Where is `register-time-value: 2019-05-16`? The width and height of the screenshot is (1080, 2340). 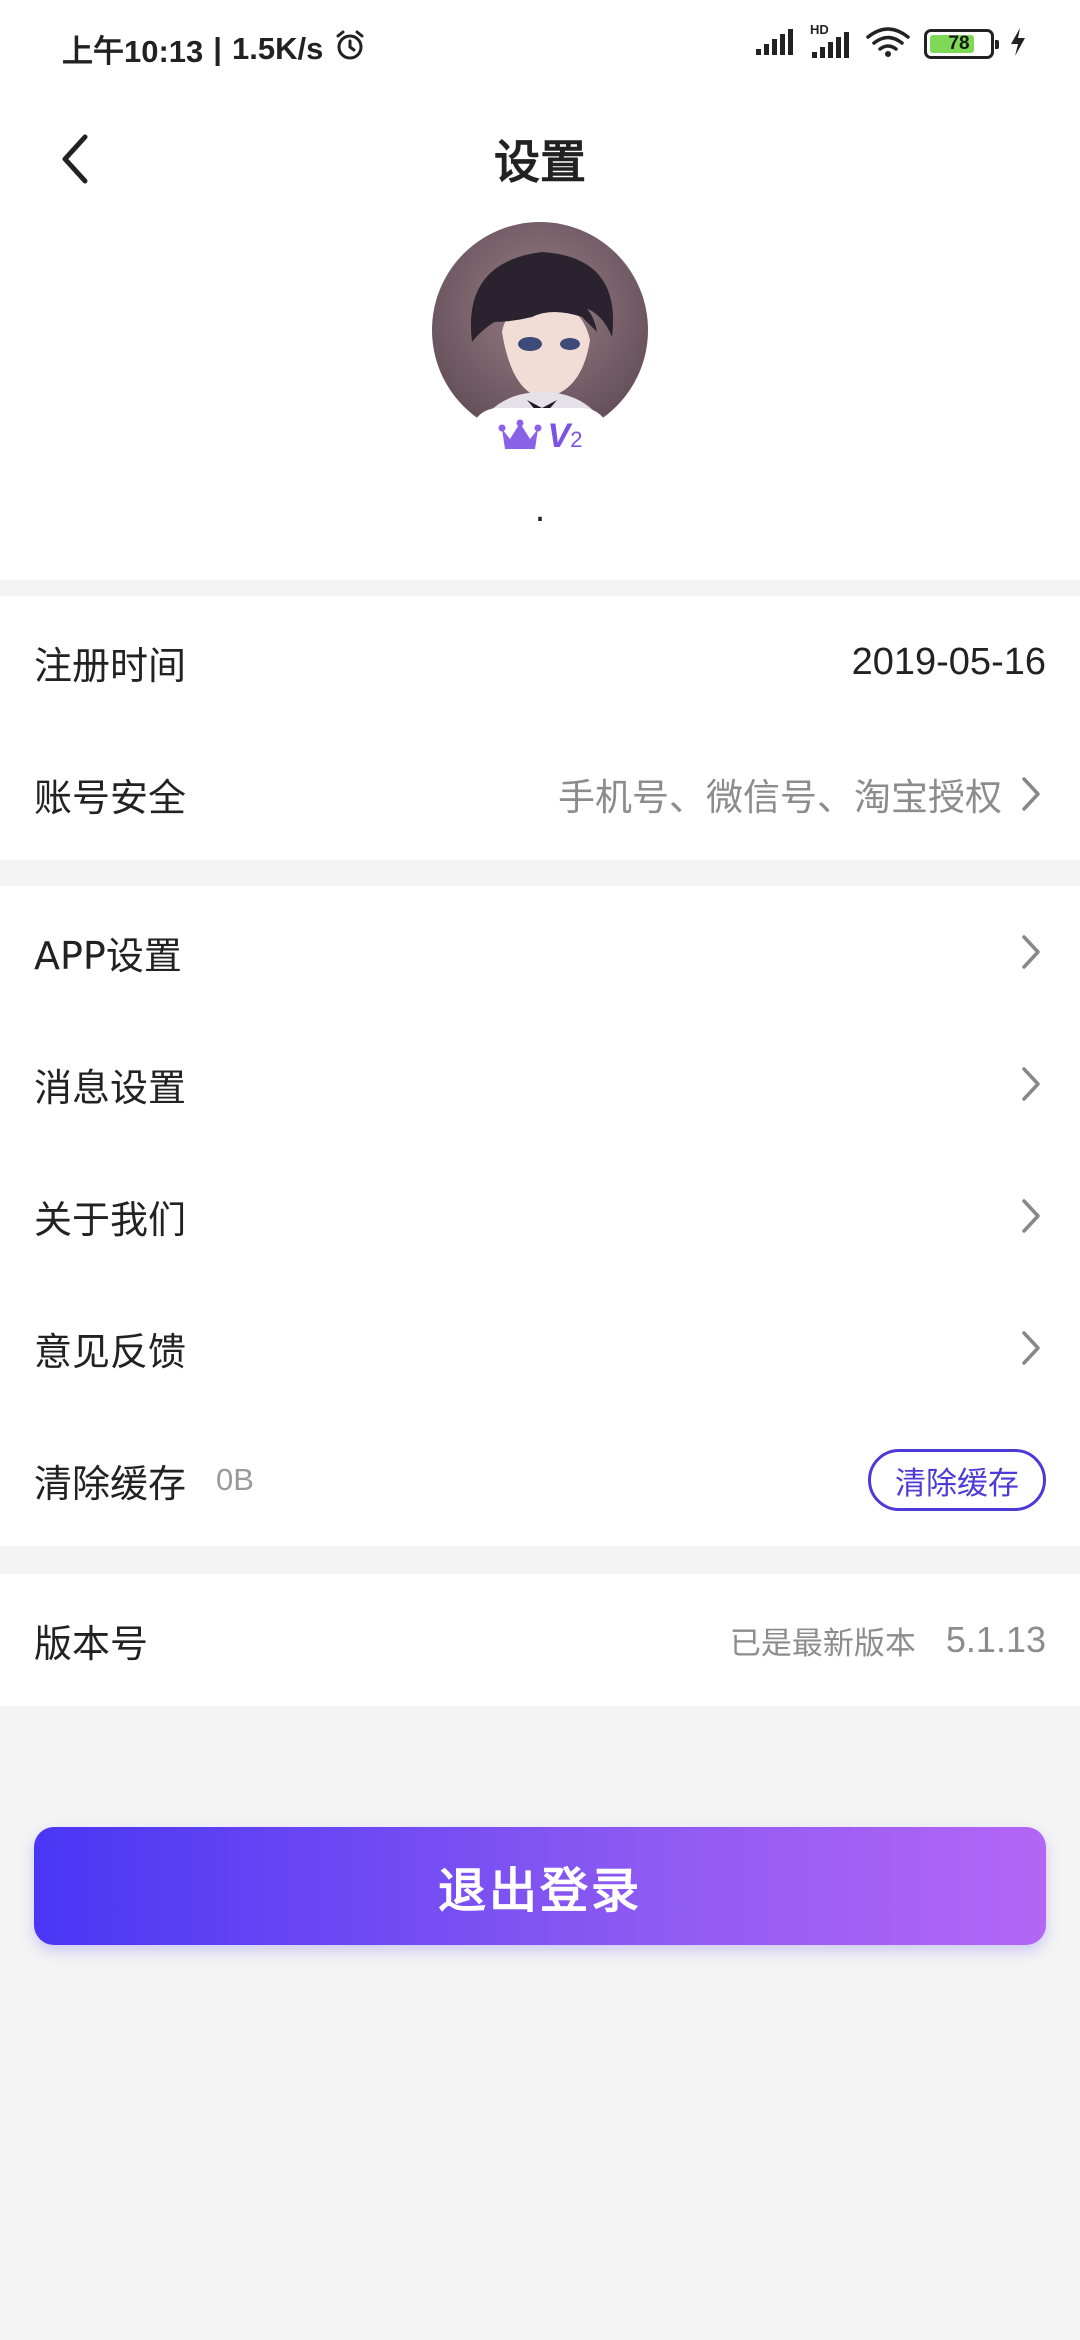
register-time-value: 2019-05-16 is located at coordinates (948, 661).